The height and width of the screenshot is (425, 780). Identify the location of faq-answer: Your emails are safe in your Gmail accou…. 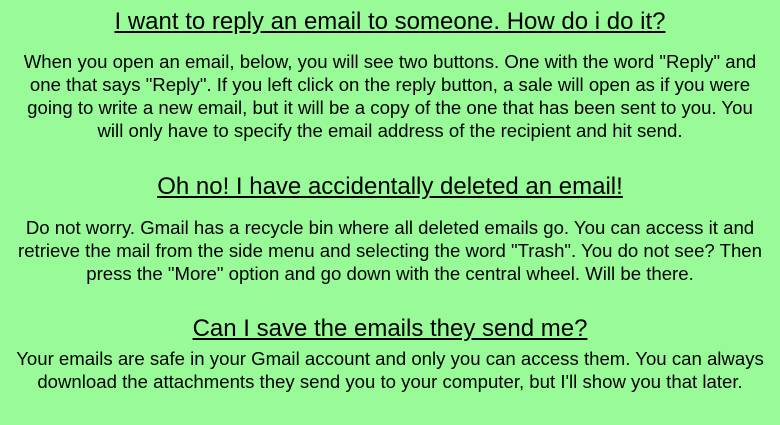
(390, 370).